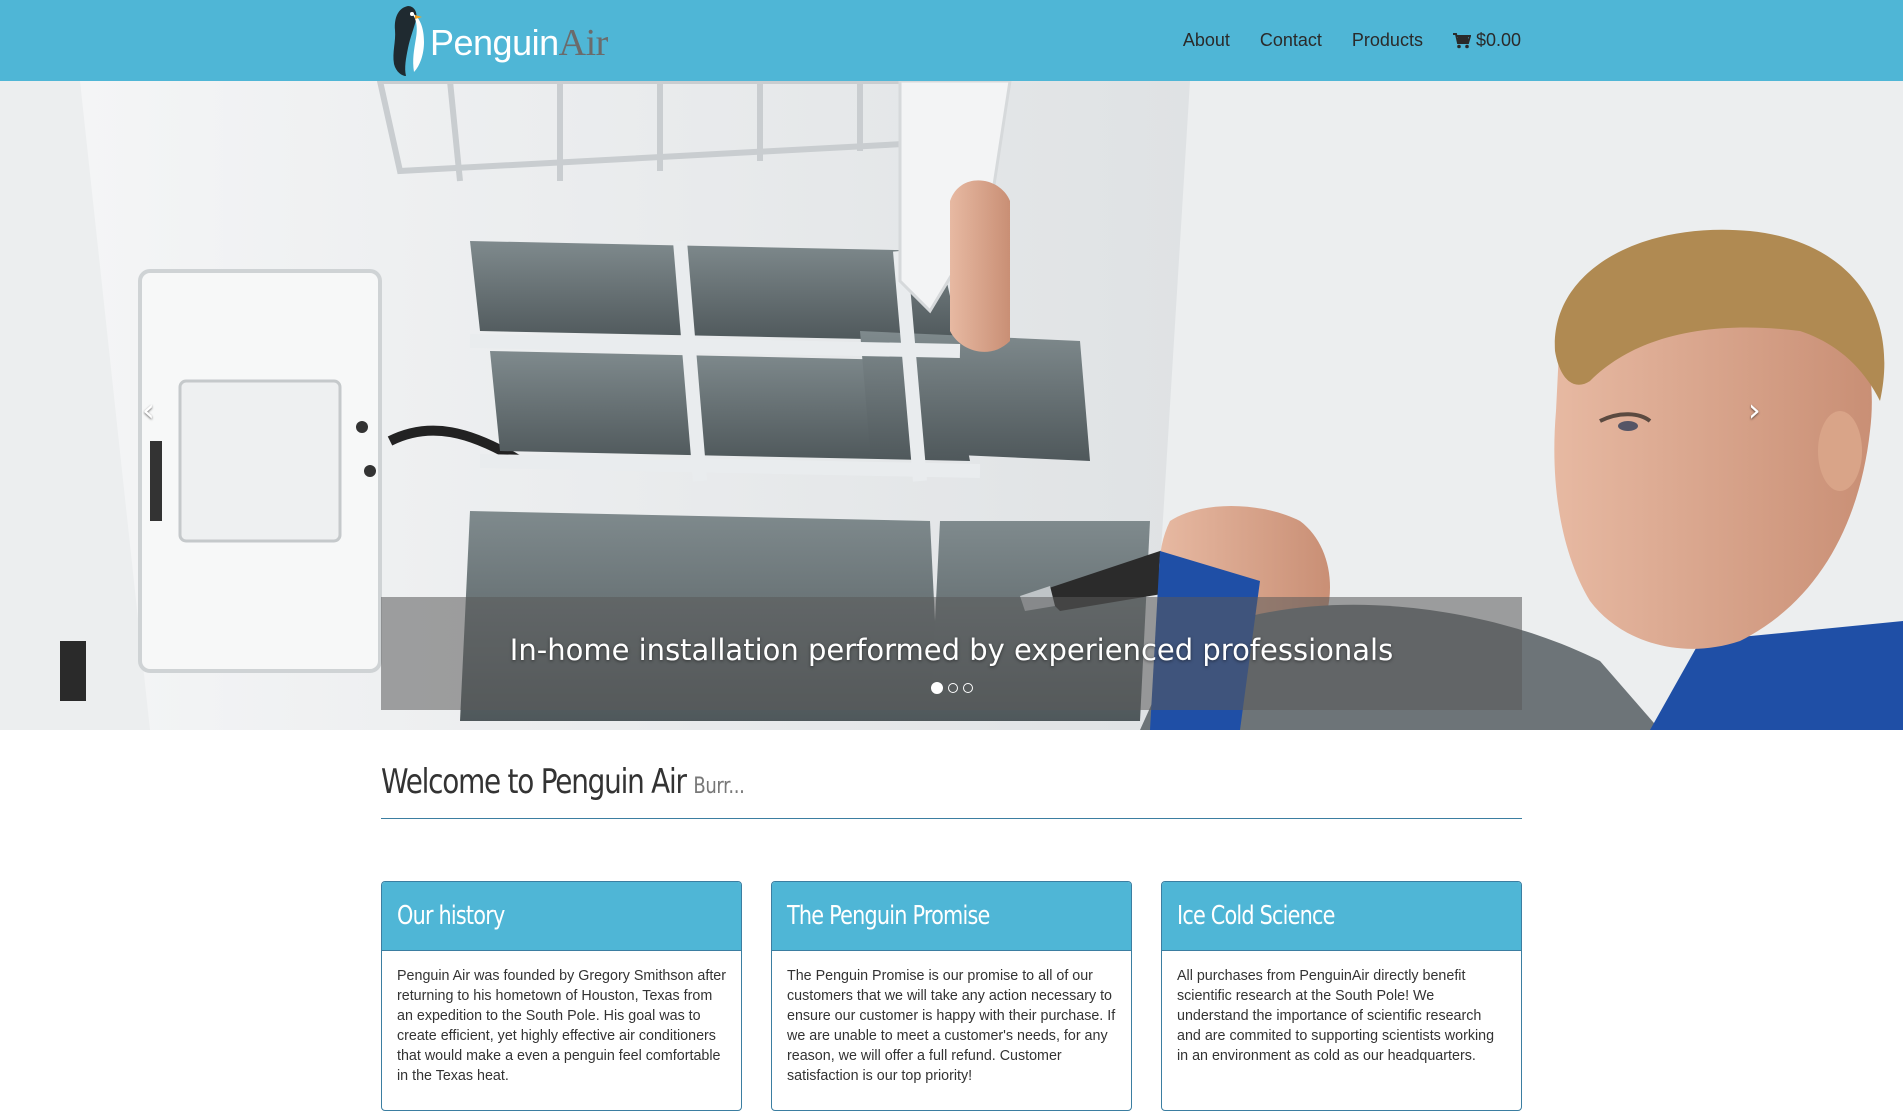 This screenshot has width=1903, height=1111. I want to click on card-title: Ice Cold Science, so click(1256, 916).